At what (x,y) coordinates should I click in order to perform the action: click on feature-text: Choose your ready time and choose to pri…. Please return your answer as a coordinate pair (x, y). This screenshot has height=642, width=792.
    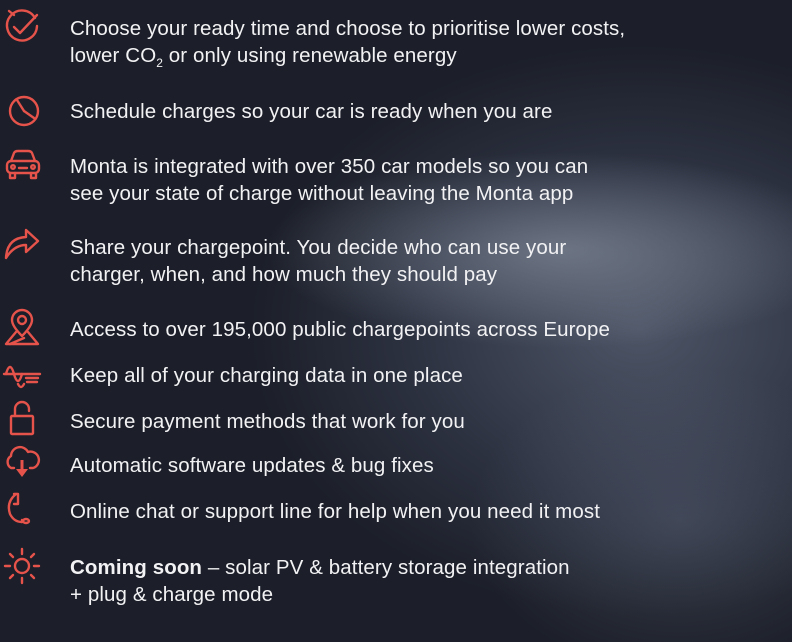
    Looking at the image, I should click on (348, 44).